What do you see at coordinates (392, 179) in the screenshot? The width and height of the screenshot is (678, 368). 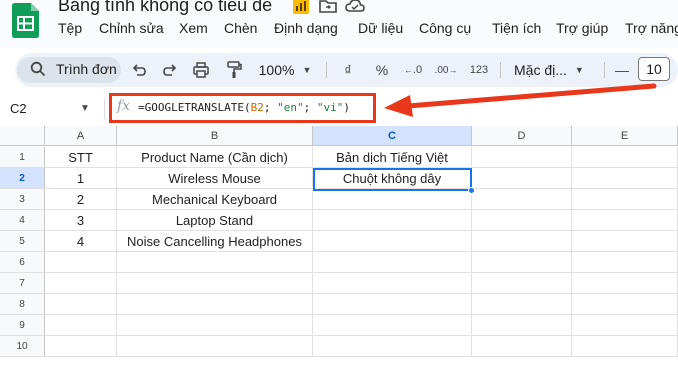 I see `active-cell-outline` at bounding box center [392, 179].